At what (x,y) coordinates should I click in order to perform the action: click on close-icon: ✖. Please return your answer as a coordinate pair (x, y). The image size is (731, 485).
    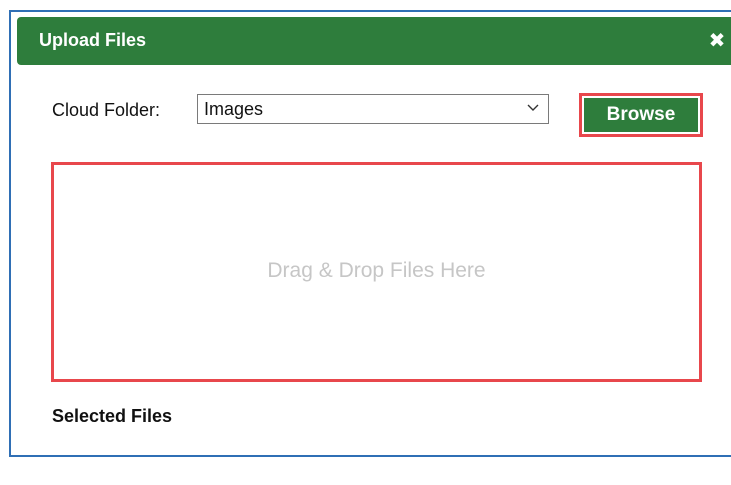
    Looking at the image, I should click on (717, 40).